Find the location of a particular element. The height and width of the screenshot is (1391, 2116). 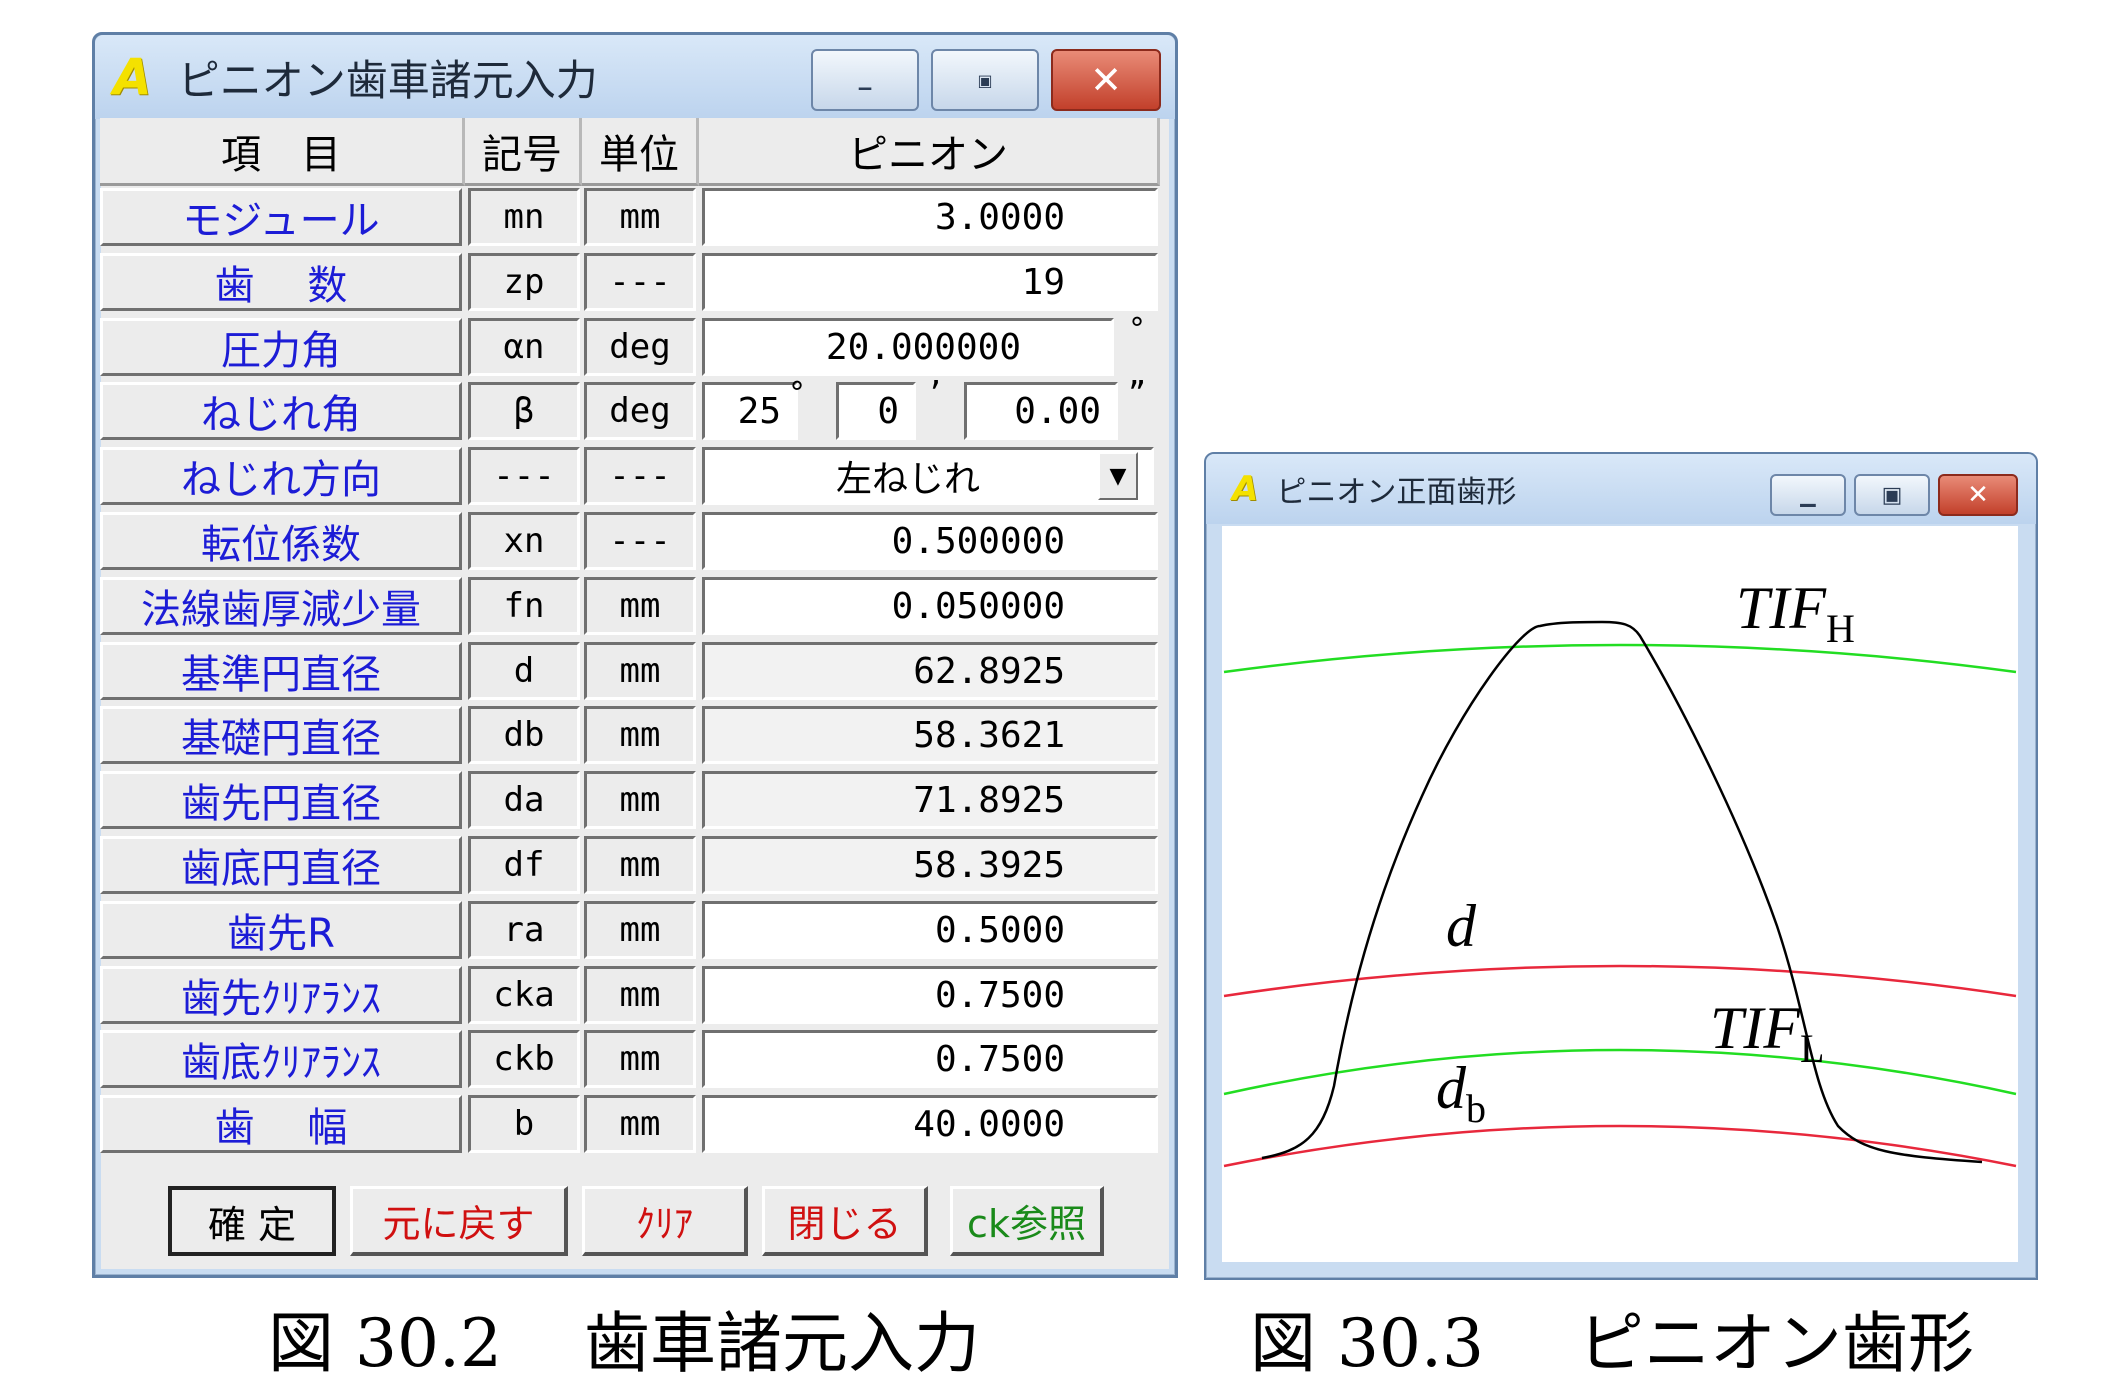

row-label: 歯先R is located at coordinates (281, 930).